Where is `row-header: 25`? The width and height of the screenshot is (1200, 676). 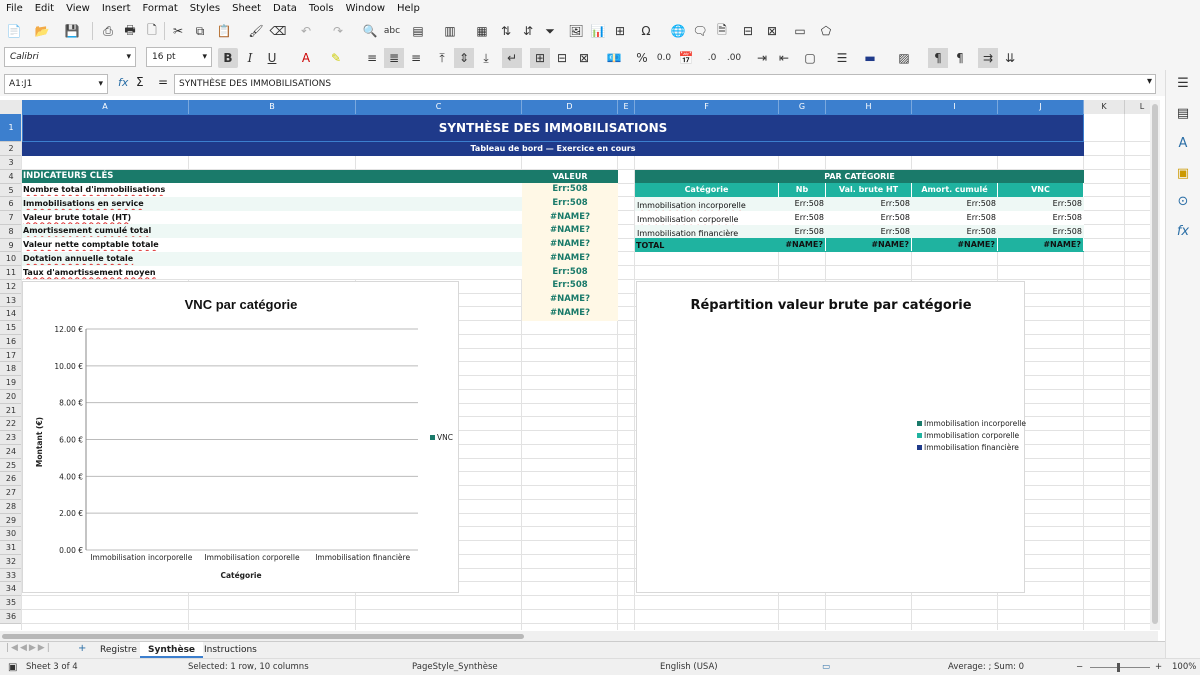
row-header: 25 is located at coordinates (11, 465).